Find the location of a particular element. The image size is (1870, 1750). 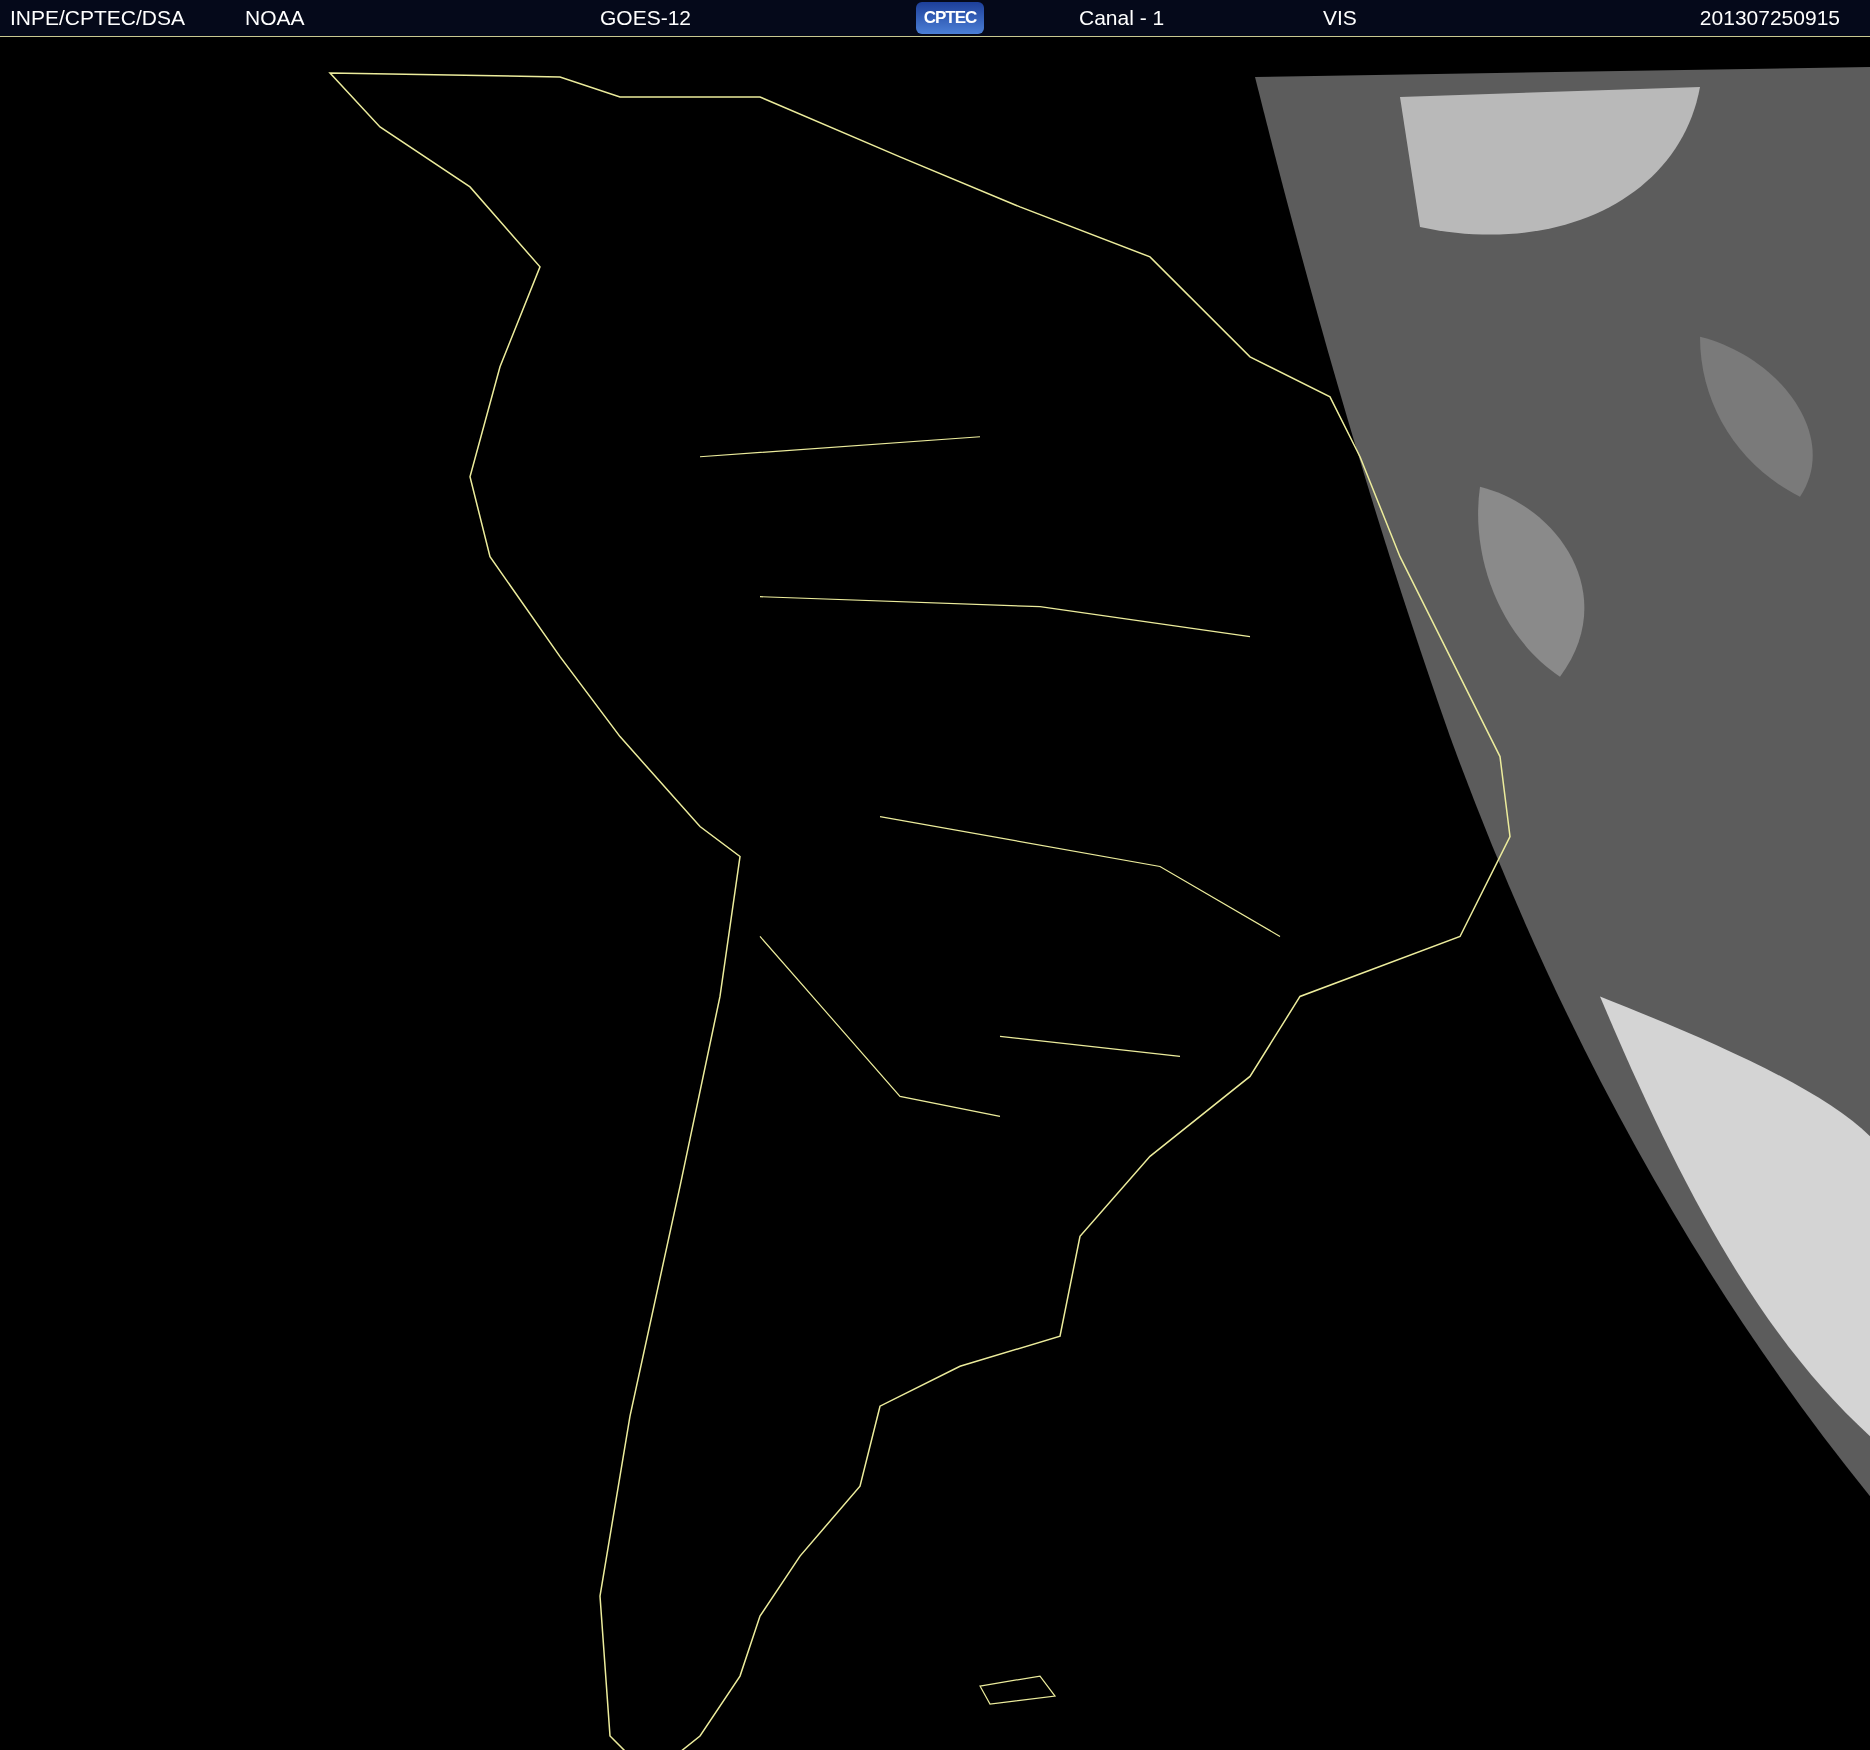

logo: CPTEC is located at coordinates (950, 18).